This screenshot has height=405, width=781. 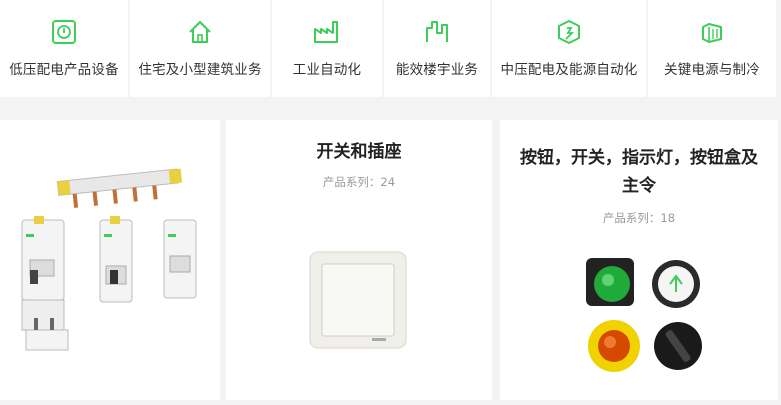 I want to click on energy-icon, so click(x=569, y=32).